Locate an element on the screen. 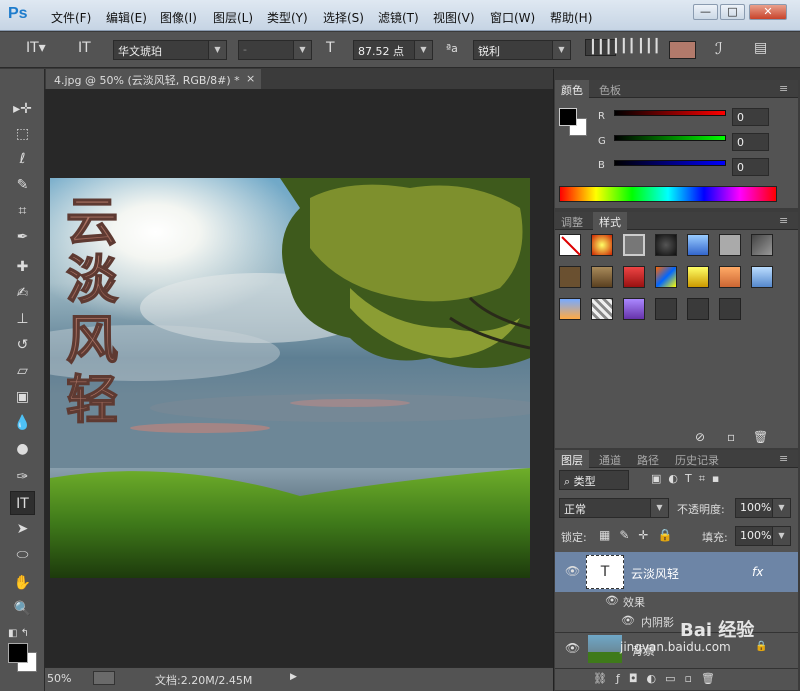 Image resolution: width=800 pixels, height=691 pixels. channel-g-value: 0 is located at coordinates (750, 142).